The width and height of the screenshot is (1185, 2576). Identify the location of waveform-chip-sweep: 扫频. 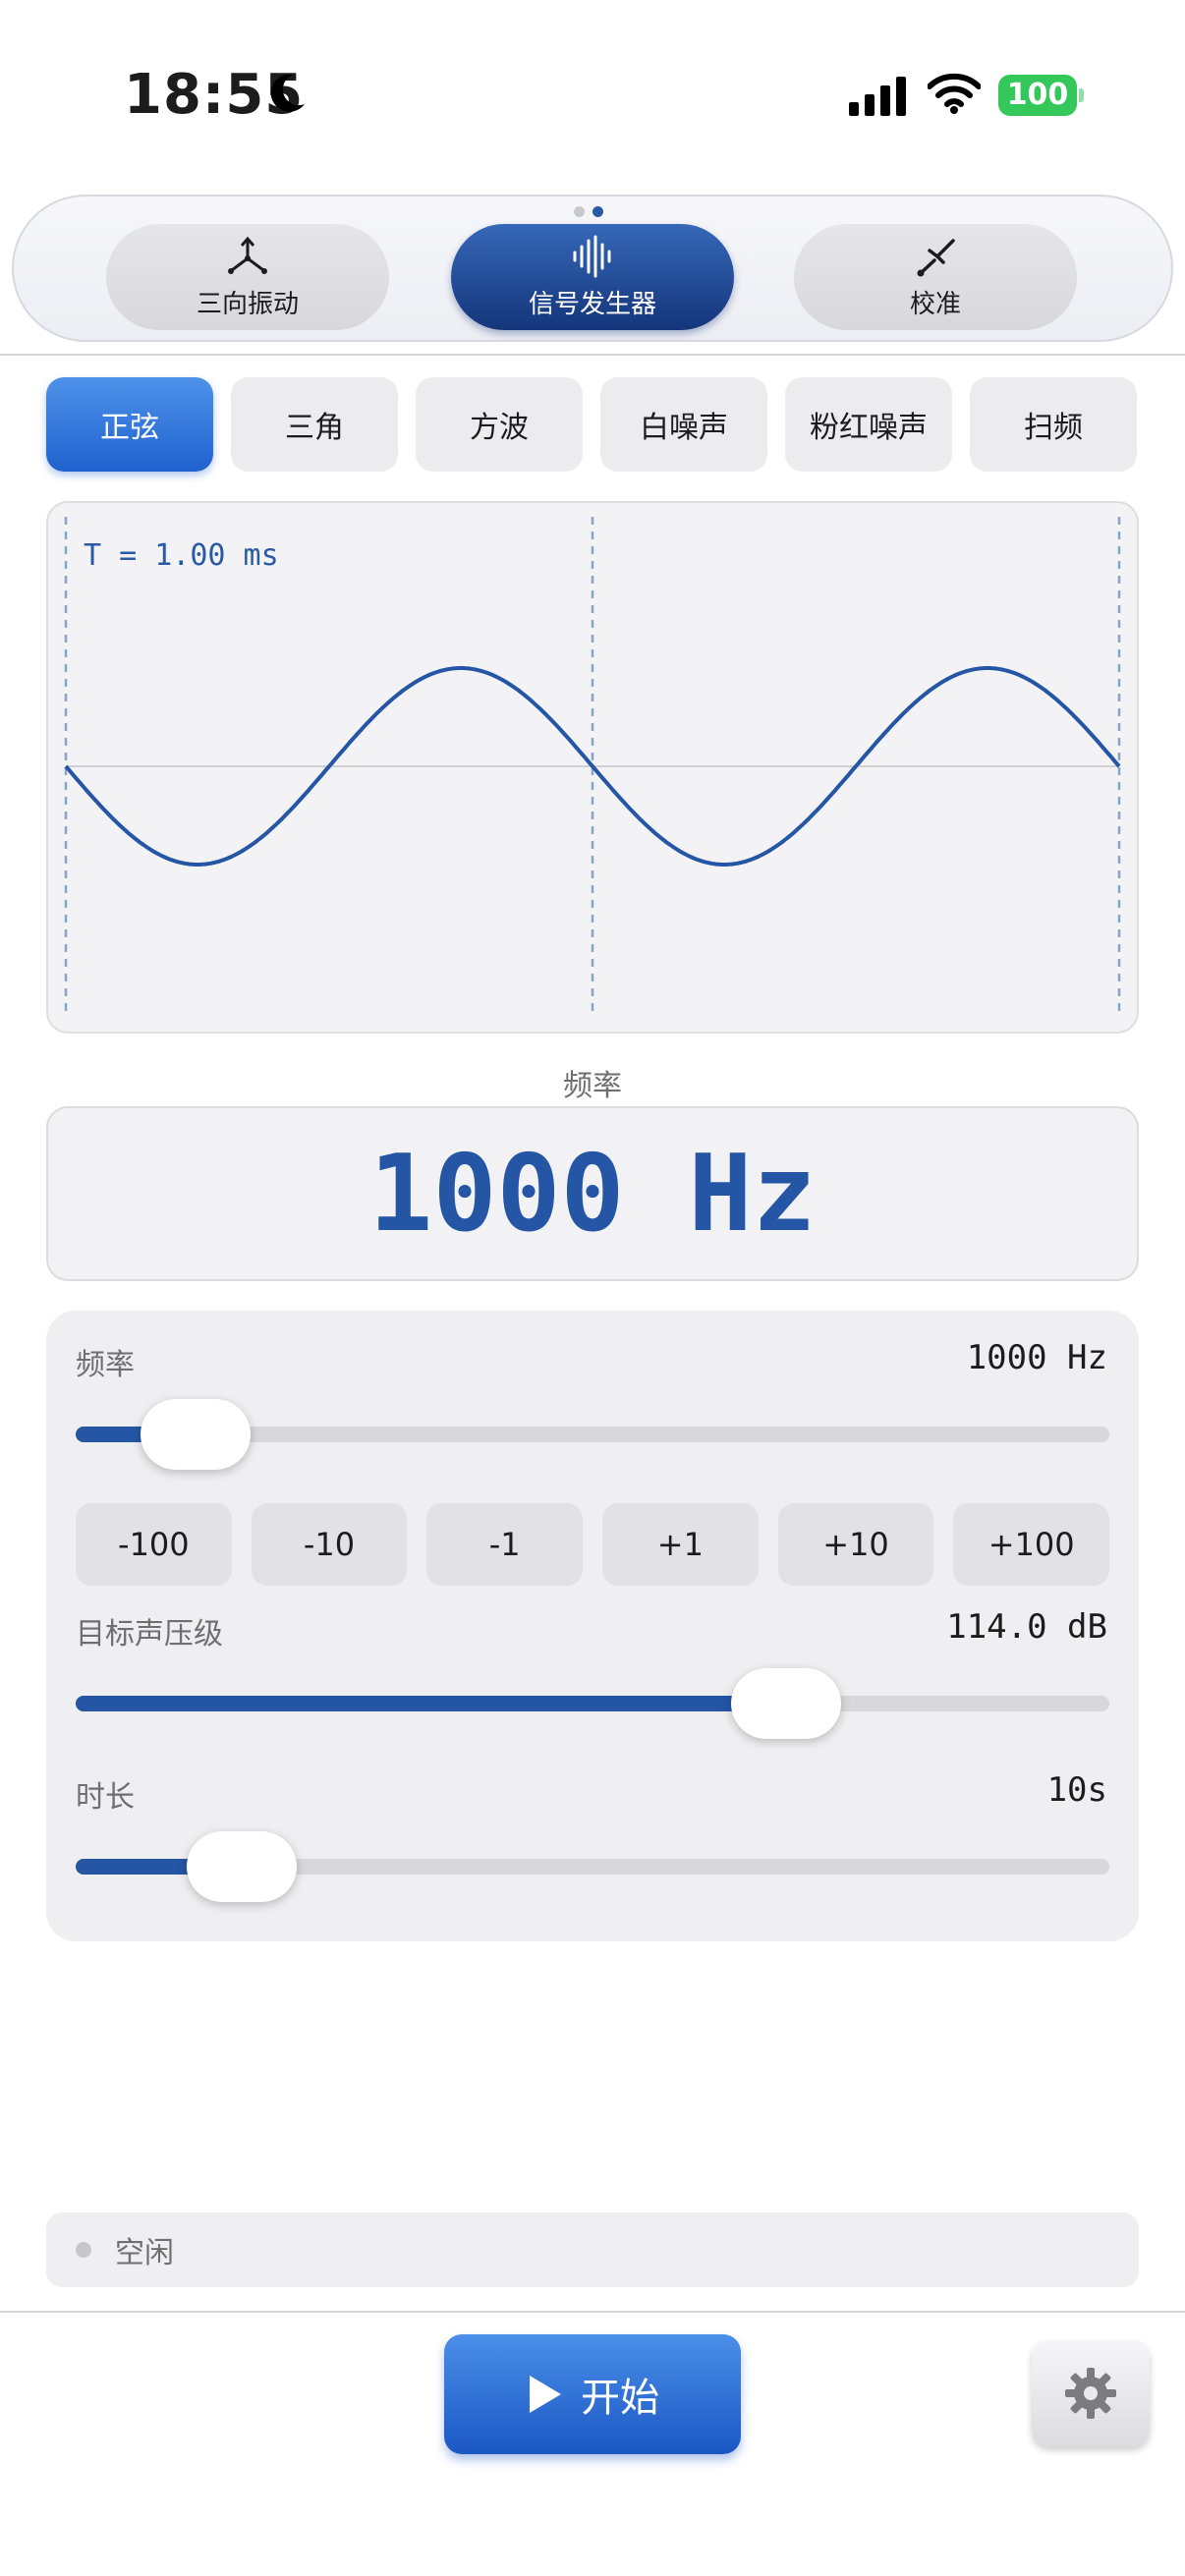
(1053, 424).